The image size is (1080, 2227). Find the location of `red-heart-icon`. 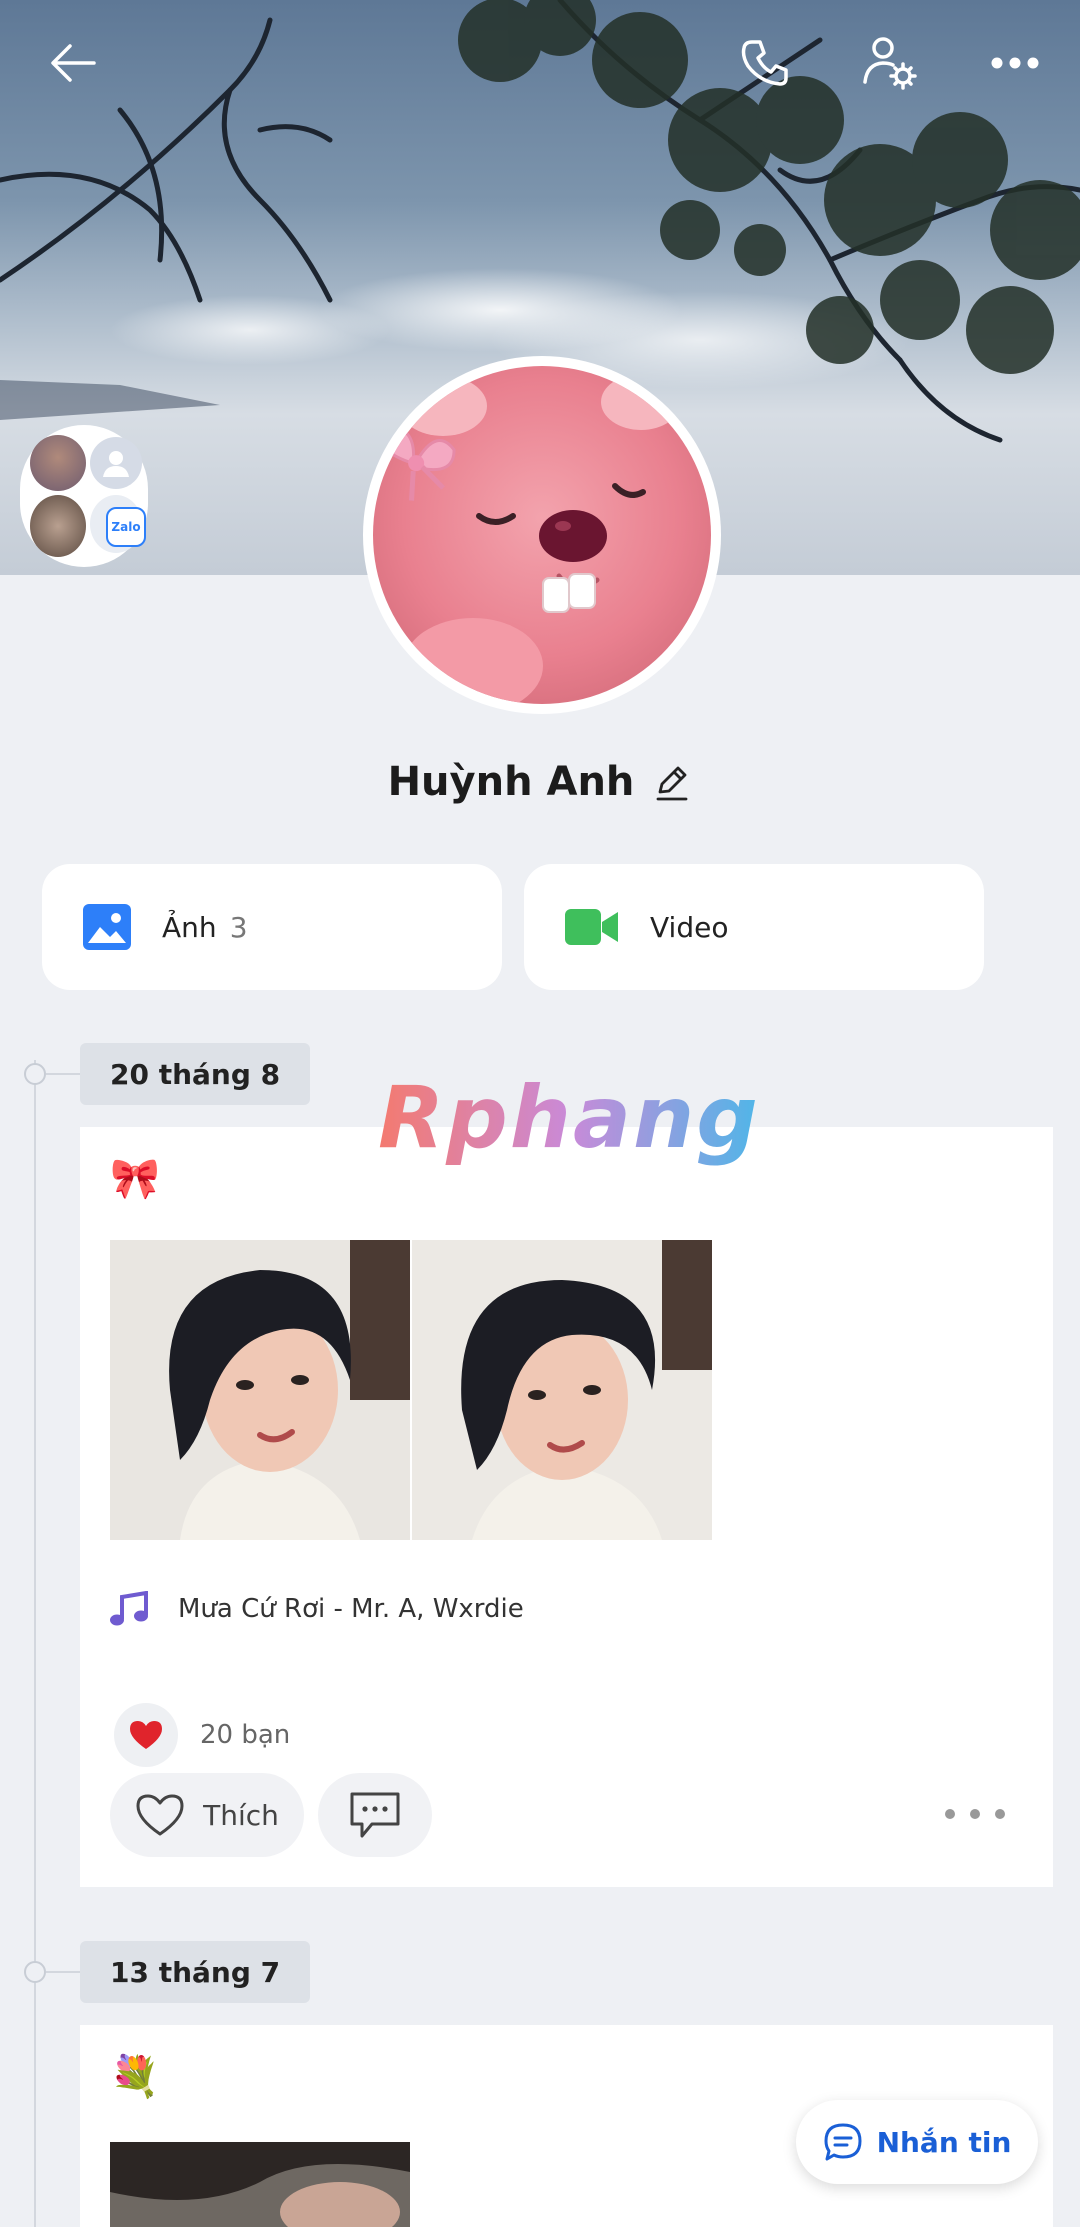

red-heart-icon is located at coordinates (146, 1735).